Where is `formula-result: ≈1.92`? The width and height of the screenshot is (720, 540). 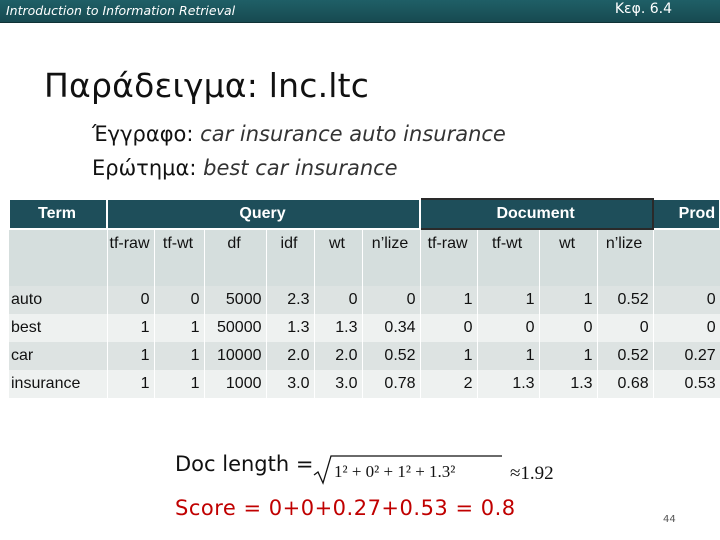
formula-result: ≈1.92 is located at coordinates (532, 473).